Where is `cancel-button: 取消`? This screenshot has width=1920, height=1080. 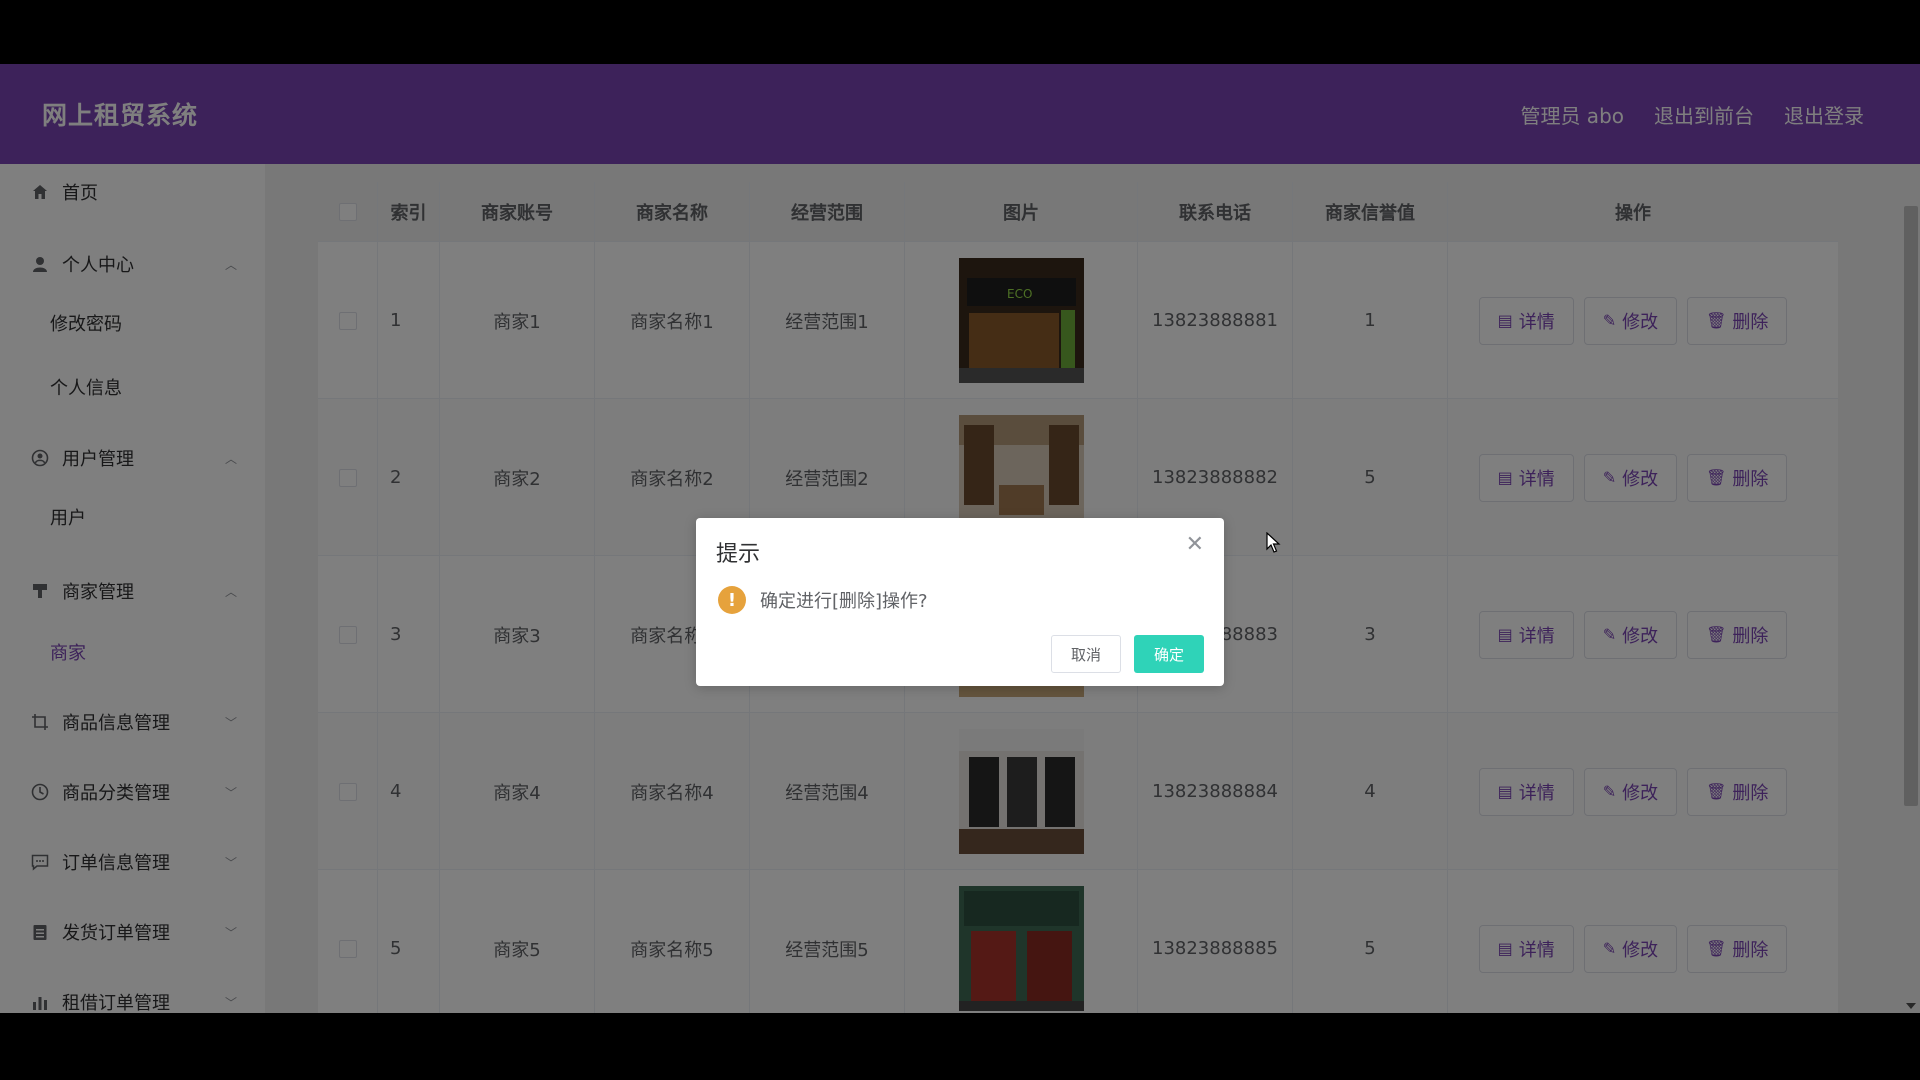
cancel-button: 取消 is located at coordinates (1086, 654).